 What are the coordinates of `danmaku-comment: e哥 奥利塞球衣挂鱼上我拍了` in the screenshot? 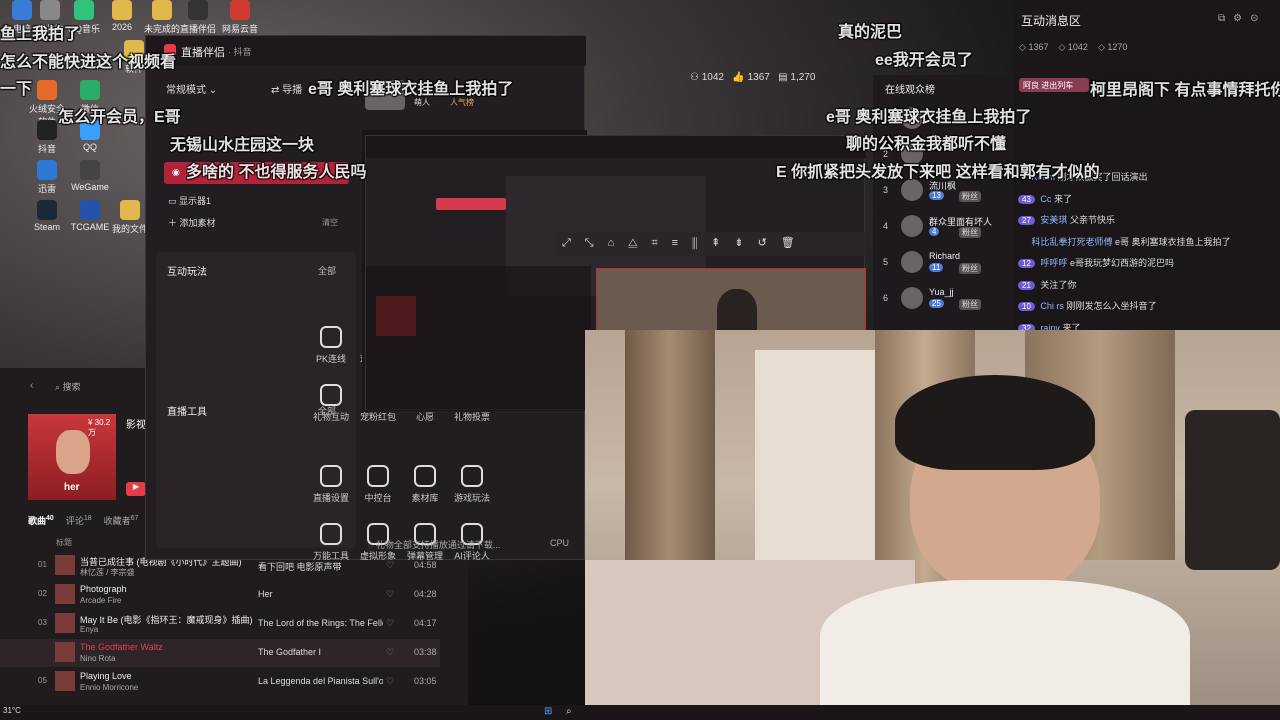 It's located at (929, 117).